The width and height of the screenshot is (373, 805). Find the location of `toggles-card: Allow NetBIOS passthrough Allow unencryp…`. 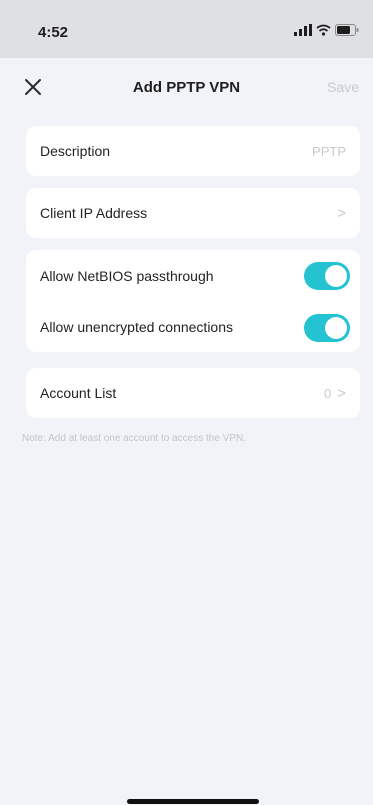

toggles-card: Allow NetBIOS passthrough Allow unencryp… is located at coordinates (193, 301).